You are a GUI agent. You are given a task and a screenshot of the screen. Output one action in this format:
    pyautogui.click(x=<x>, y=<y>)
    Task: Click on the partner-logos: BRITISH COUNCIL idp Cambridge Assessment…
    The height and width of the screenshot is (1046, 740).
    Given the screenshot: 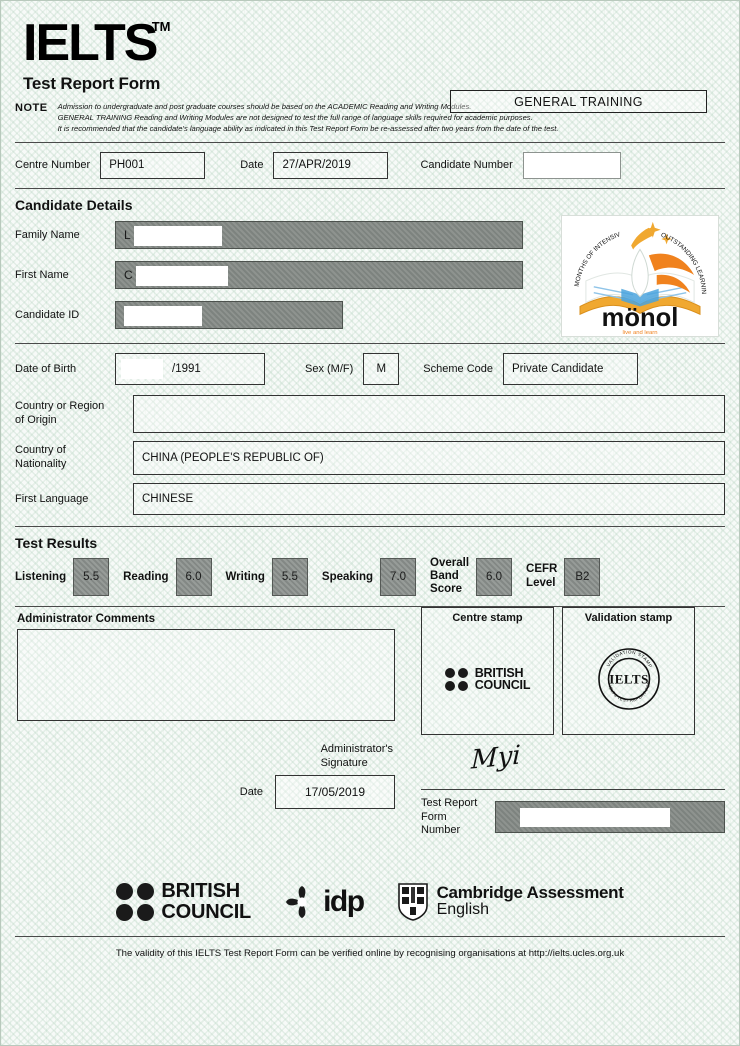 What is the action you would take?
    pyautogui.click(x=370, y=901)
    